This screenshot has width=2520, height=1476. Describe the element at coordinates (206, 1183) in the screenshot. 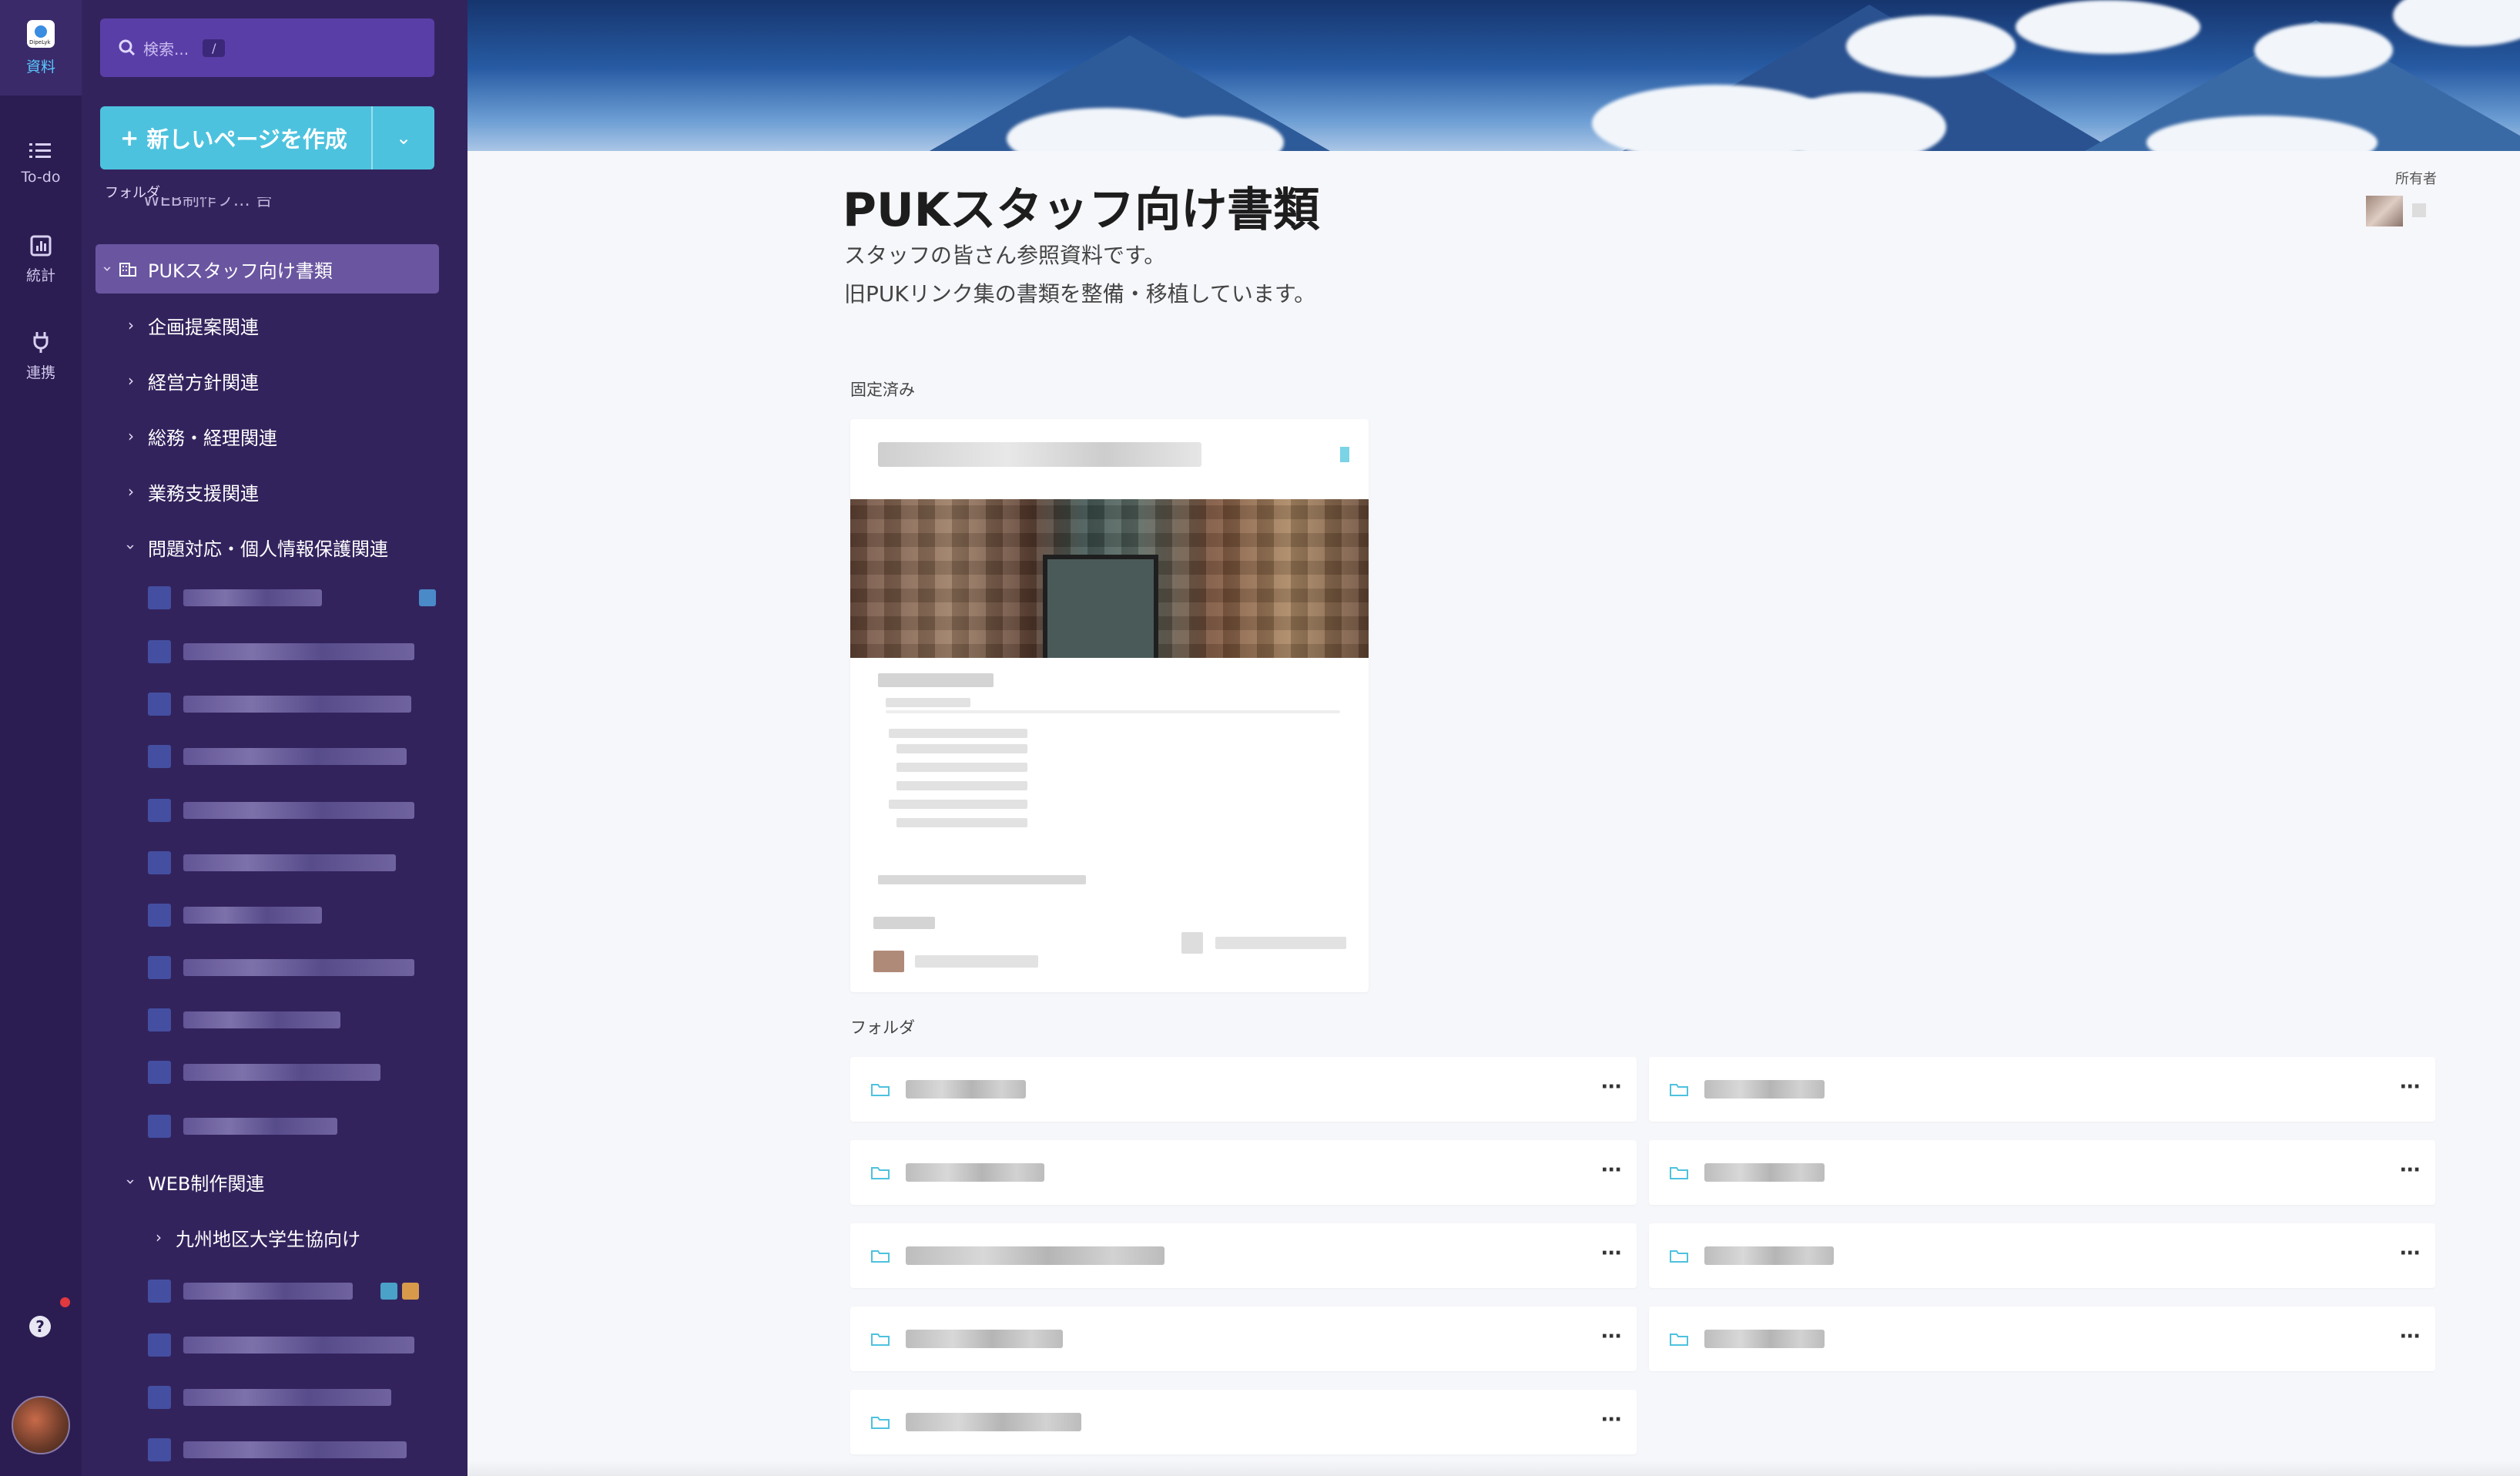

I see `sidebar-item-label: WEB制作関連` at that location.